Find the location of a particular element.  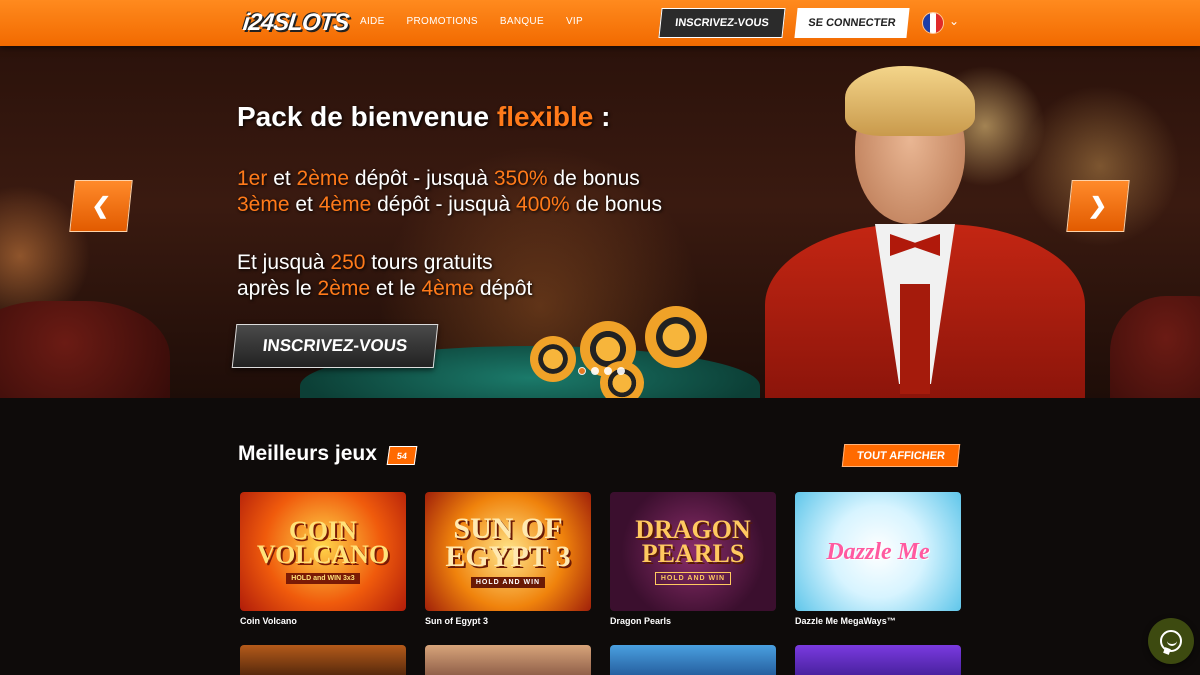

chevron-right-icon: ❯ is located at coordinates (1098, 205).